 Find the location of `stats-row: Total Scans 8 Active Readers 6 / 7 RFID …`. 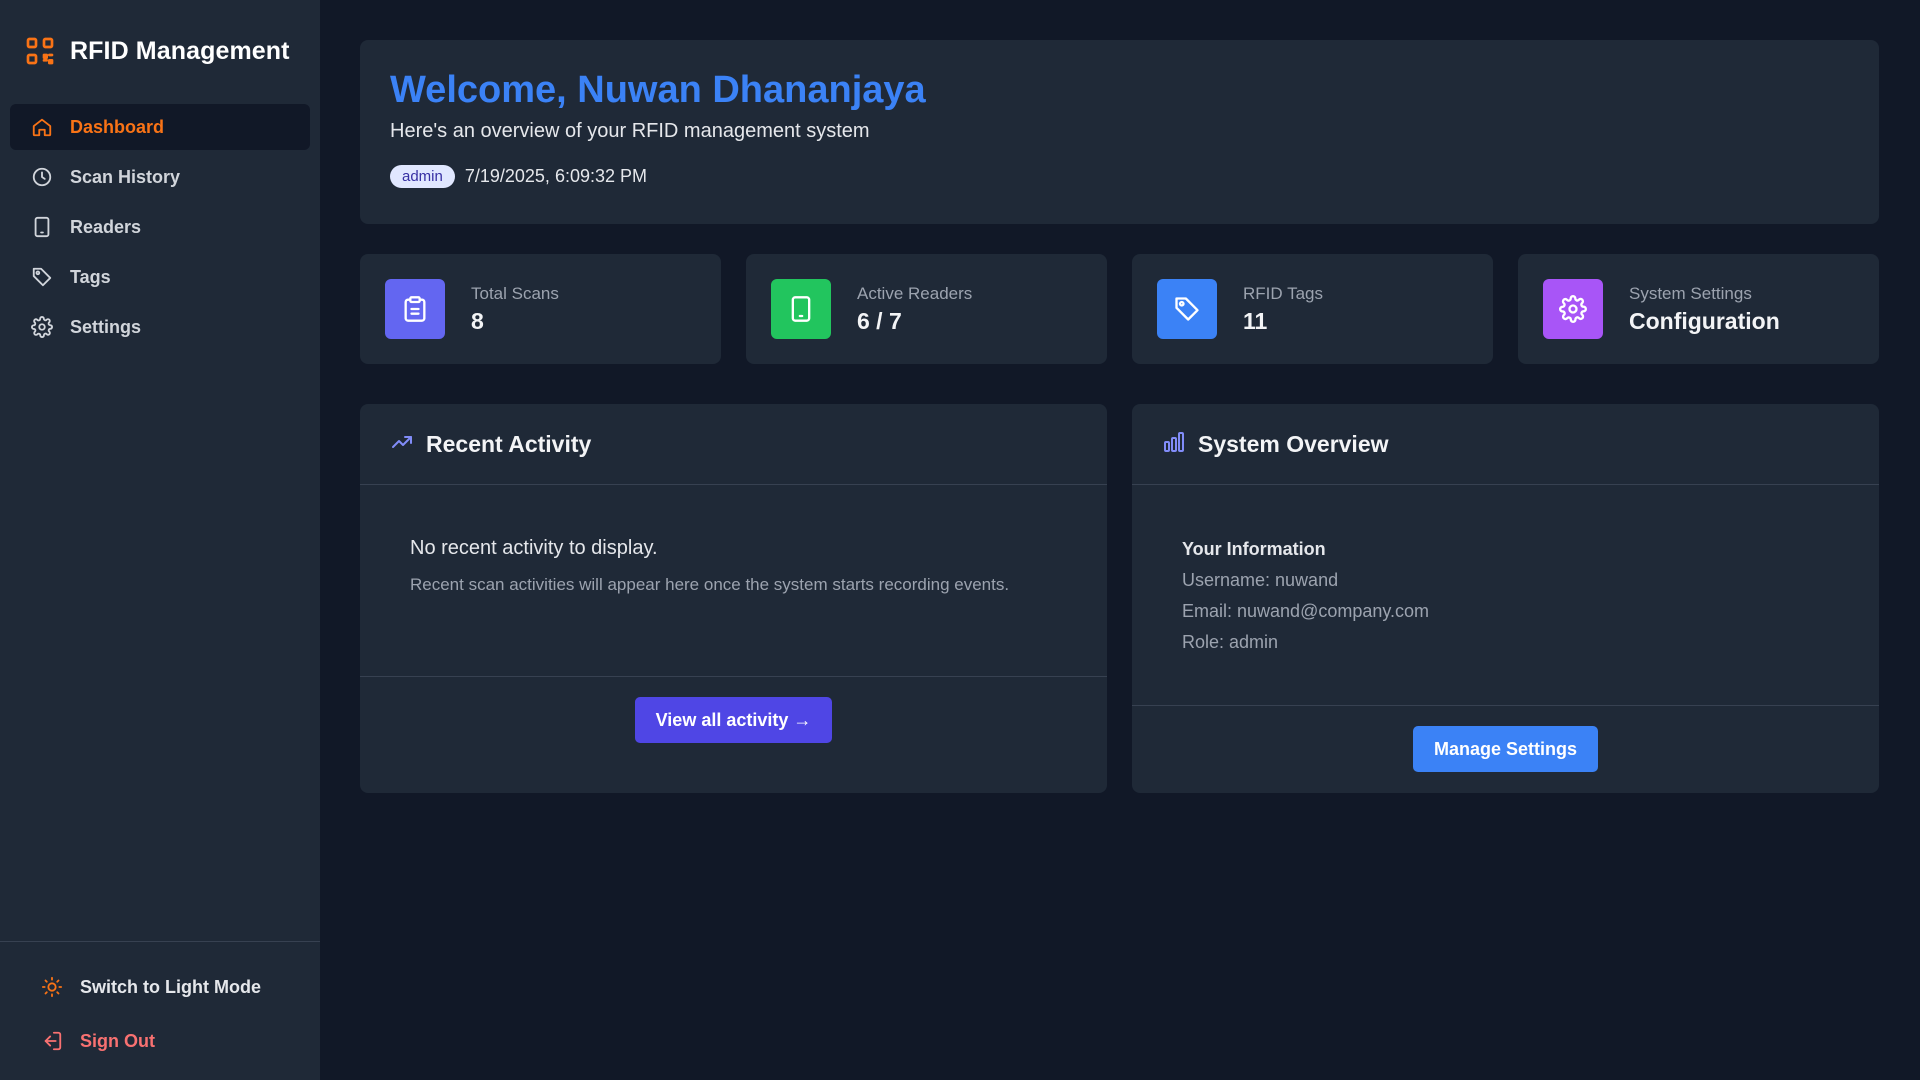

stats-row: Total Scans 8 Active Readers 6 / 7 RFID … is located at coordinates (1120, 309).